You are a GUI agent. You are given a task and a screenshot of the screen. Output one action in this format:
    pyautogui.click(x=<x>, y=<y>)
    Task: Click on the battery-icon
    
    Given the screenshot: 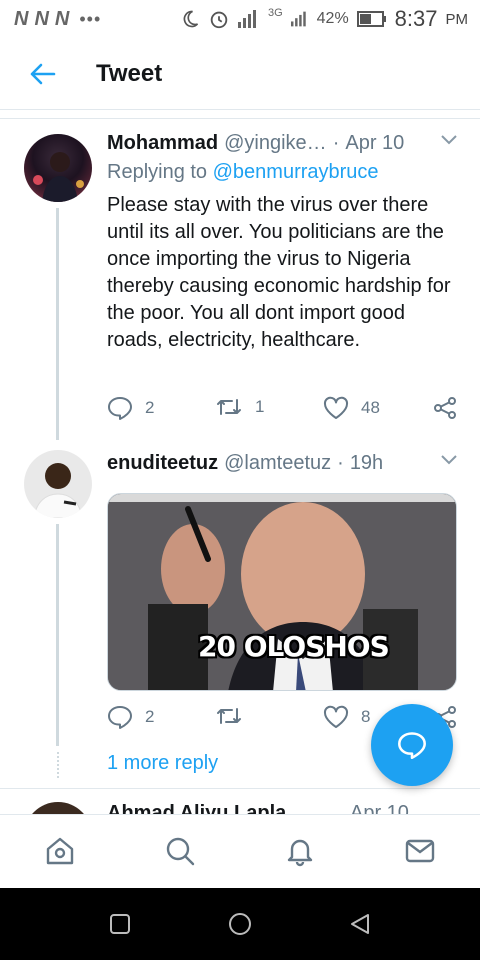 What is the action you would take?
    pyautogui.click(x=371, y=19)
    